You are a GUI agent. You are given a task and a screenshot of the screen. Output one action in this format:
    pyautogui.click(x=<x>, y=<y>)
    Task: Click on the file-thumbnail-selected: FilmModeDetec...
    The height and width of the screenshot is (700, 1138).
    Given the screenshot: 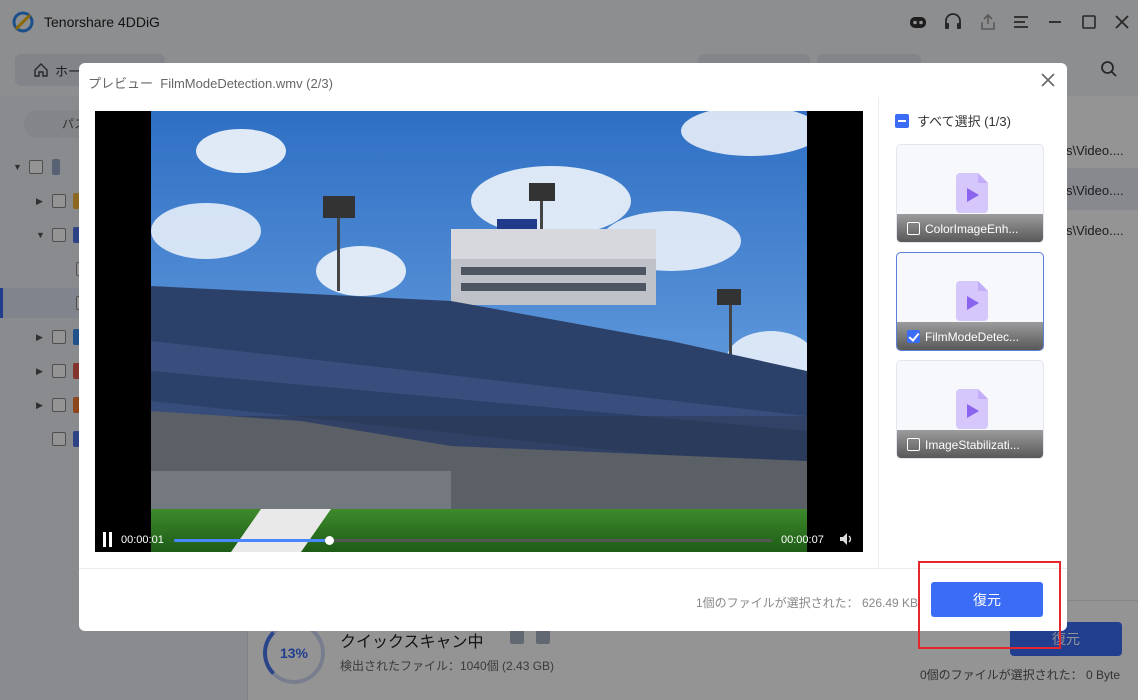 What is the action you would take?
    pyautogui.click(x=970, y=301)
    